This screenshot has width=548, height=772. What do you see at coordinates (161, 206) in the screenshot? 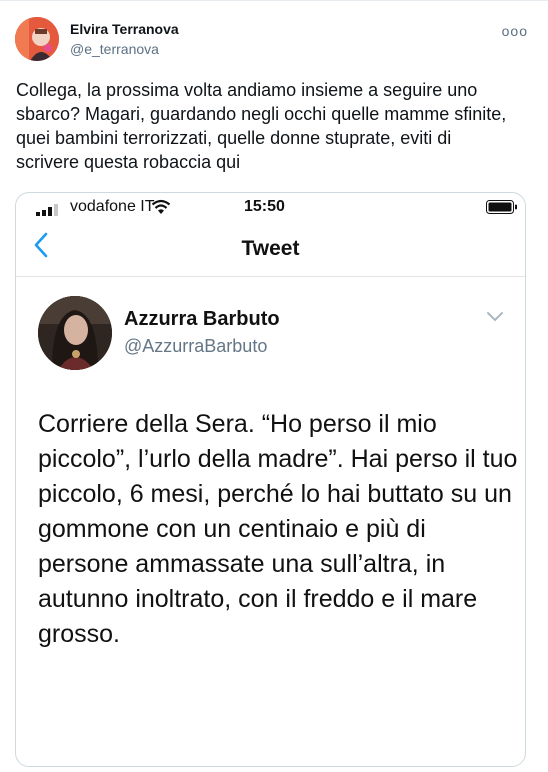
I see `wifi-icon` at bounding box center [161, 206].